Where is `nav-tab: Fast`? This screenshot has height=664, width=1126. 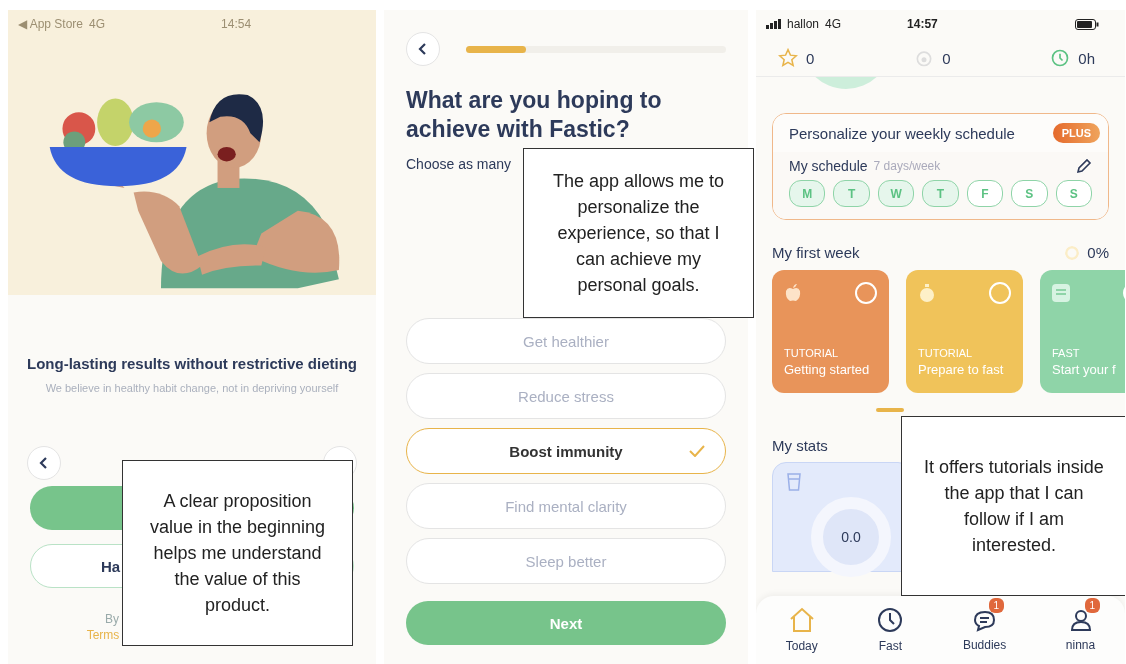 nav-tab: Fast is located at coordinates (890, 630).